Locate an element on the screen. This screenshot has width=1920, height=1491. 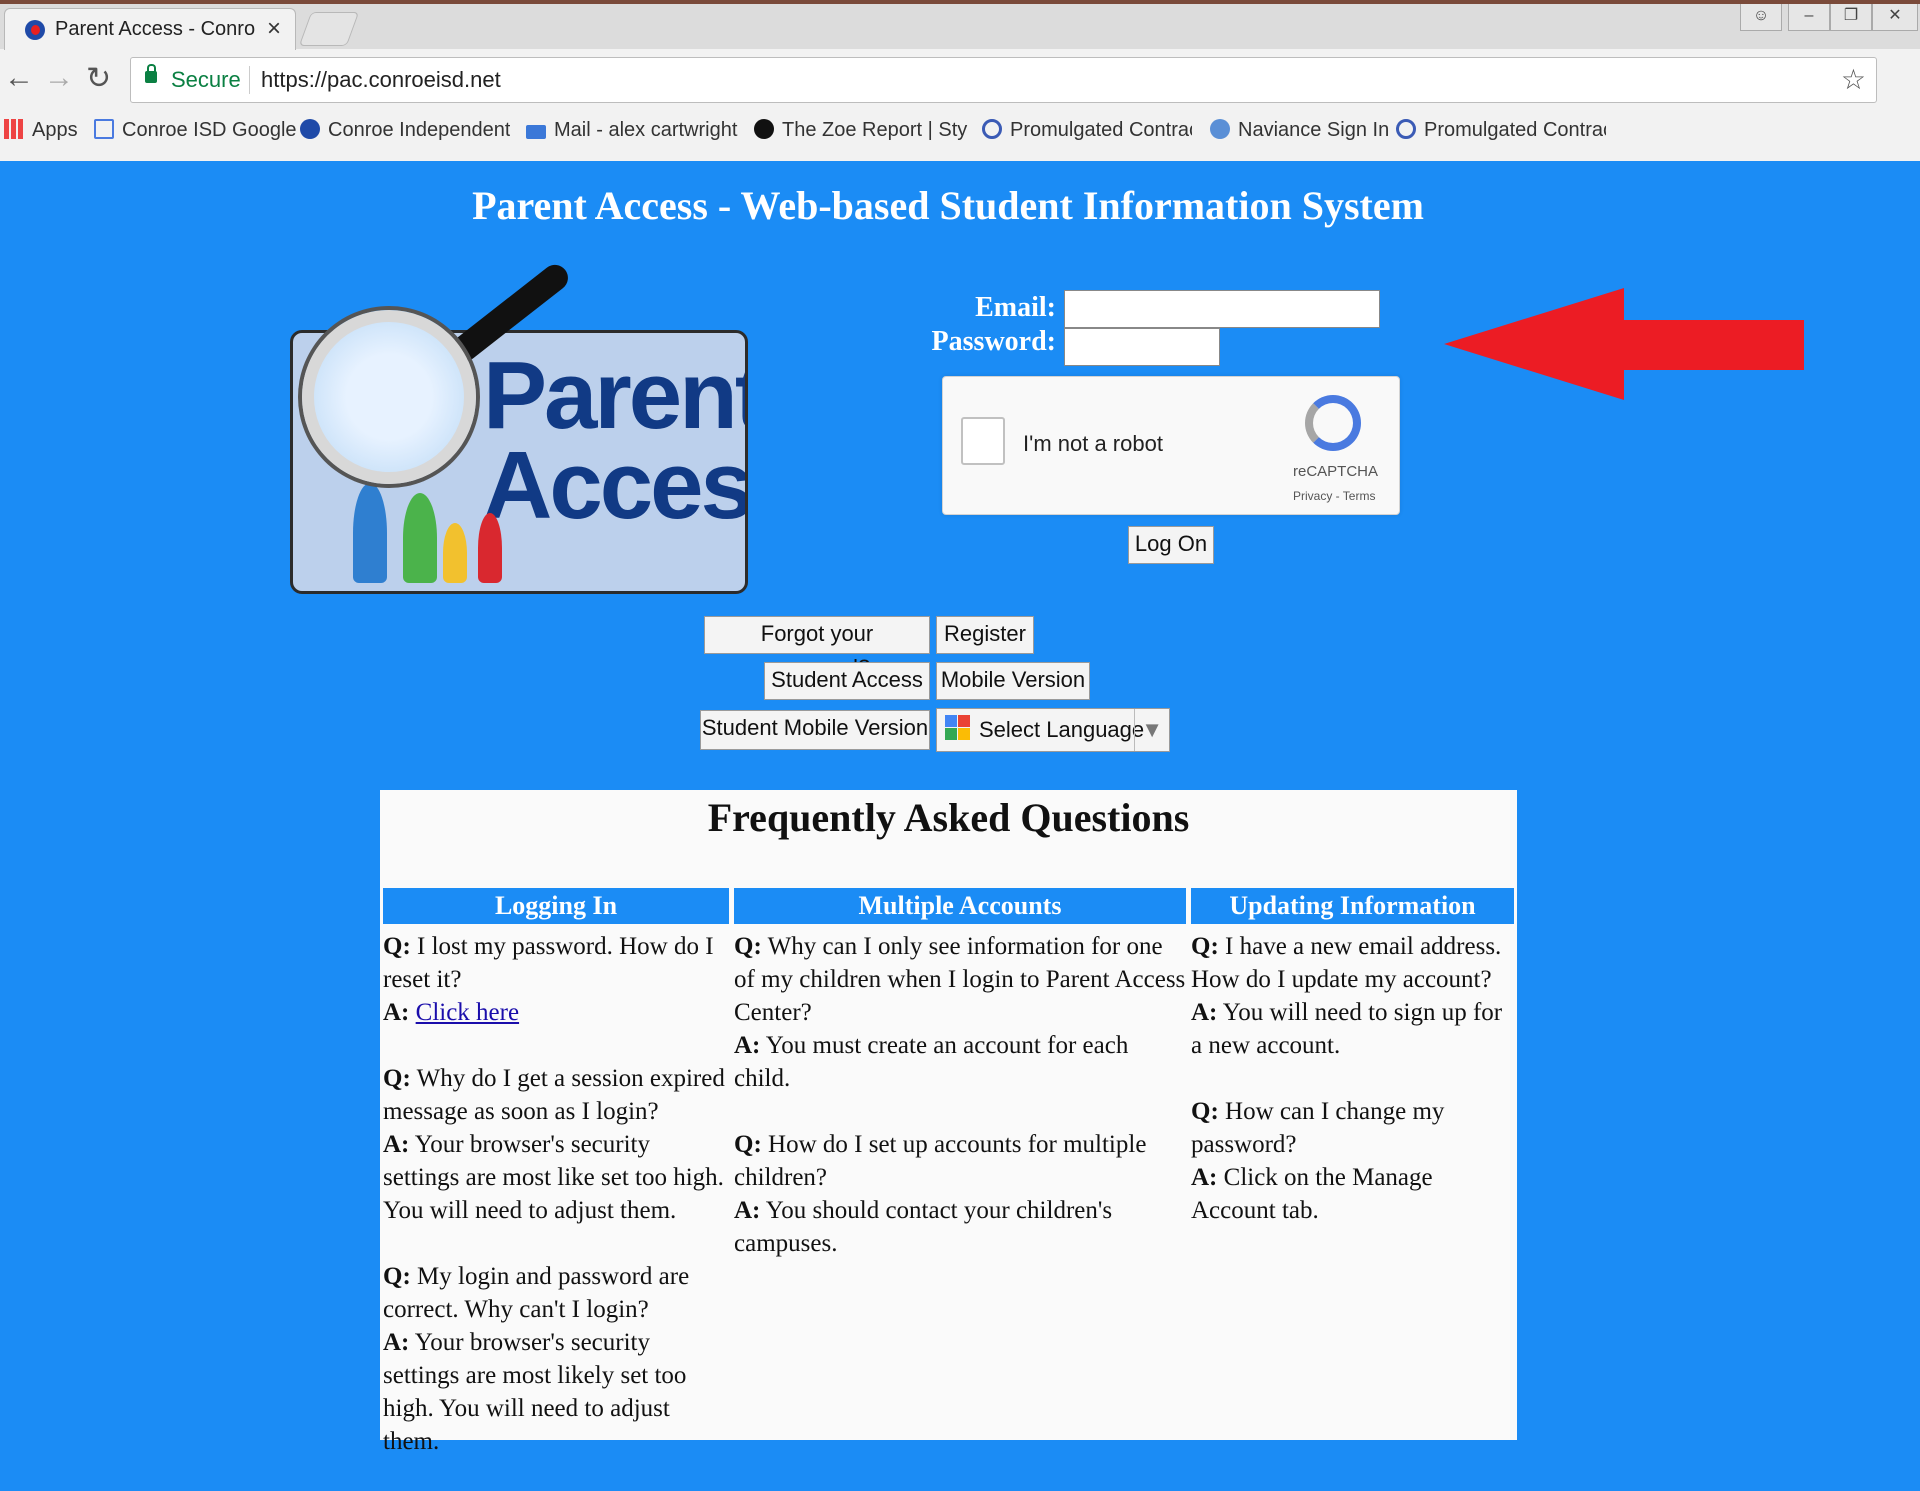
address-separator is located at coordinates (249, 80).